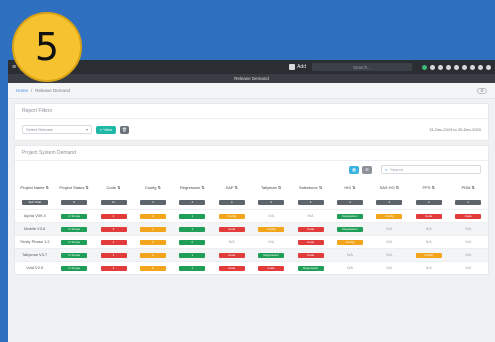 The height and width of the screenshot is (342, 495). What do you see at coordinates (448, 67) in the screenshot?
I see `settings-icon` at bounding box center [448, 67].